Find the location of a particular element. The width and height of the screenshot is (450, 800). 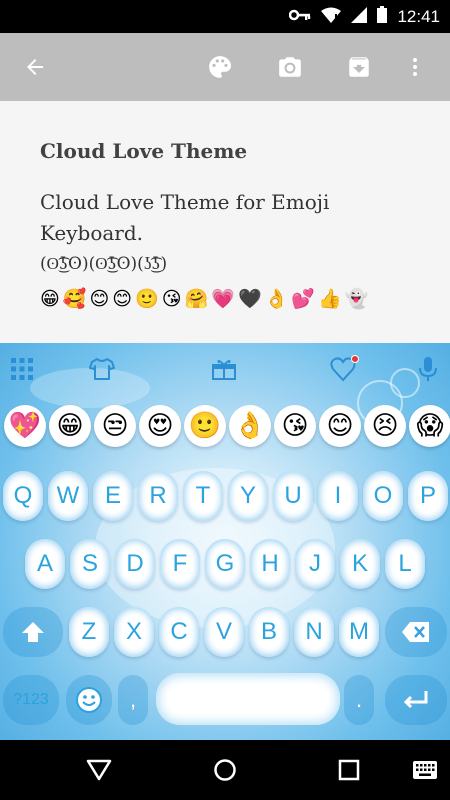

palette-icon is located at coordinates (220, 67).